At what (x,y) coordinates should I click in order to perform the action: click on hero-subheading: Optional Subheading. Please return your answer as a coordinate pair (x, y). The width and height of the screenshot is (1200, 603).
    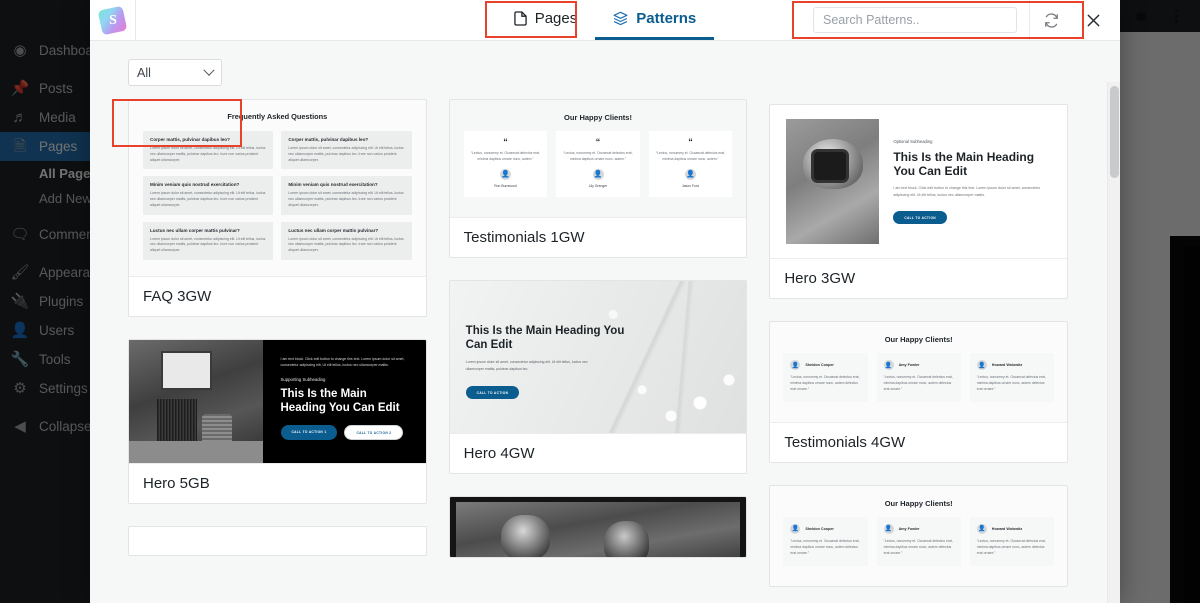
    Looking at the image, I should click on (913, 141).